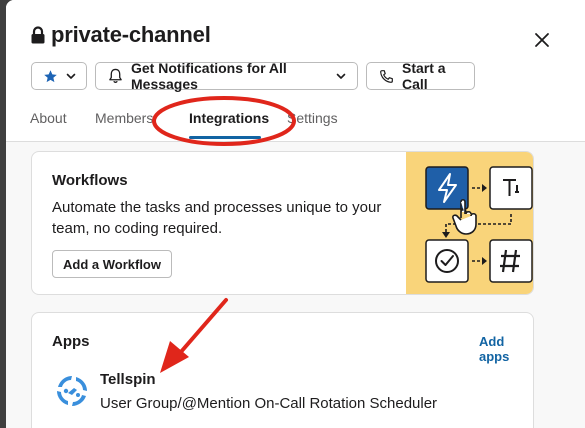 This screenshot has width=585, height=428. I want to click on notifications-button: Get Notifications for All Messages, so click(226, 76).